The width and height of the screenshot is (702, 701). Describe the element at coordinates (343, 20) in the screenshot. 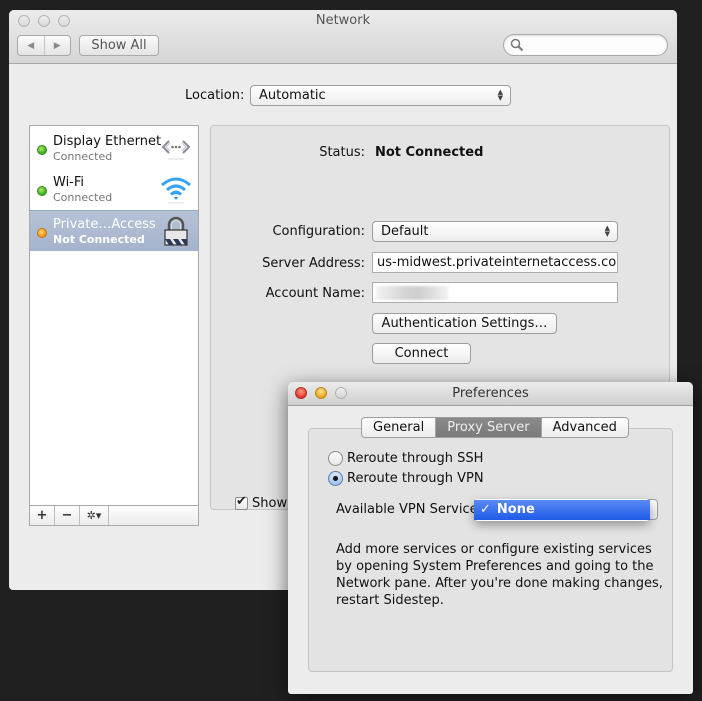

I see `window-title: Network` at that location.